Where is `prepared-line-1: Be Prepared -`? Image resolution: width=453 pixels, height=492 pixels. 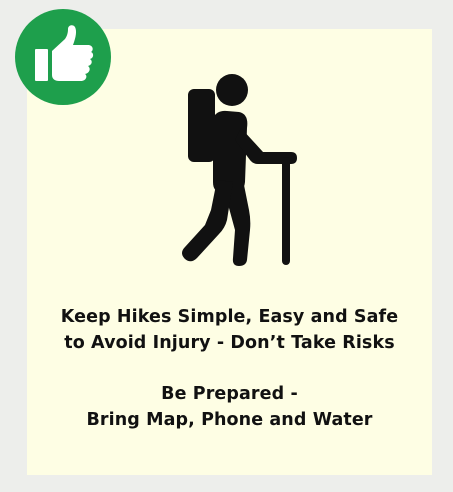
prepared-line-1: Be Prepared - is located at coordinates (229, 394).